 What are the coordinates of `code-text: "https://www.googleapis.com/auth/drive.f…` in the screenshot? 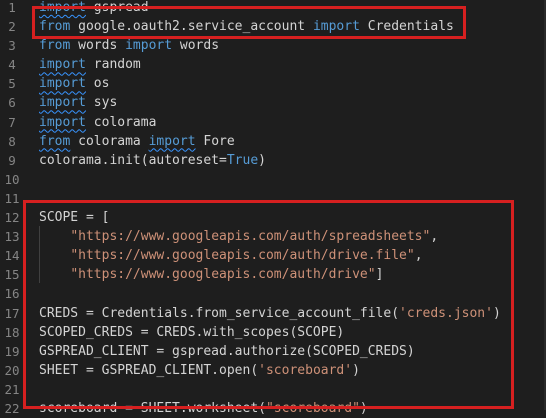 It's located at (231, 255).